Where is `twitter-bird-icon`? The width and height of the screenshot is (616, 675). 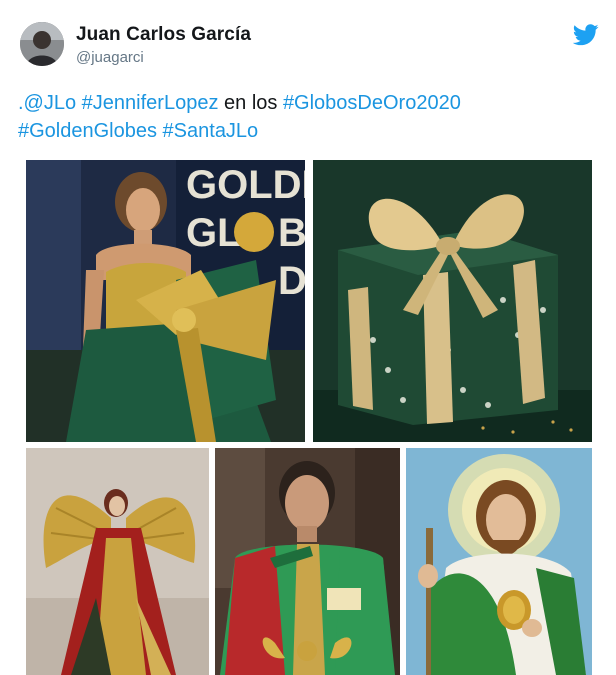 twitter-bird-icon is located at coordinates (586, 35).